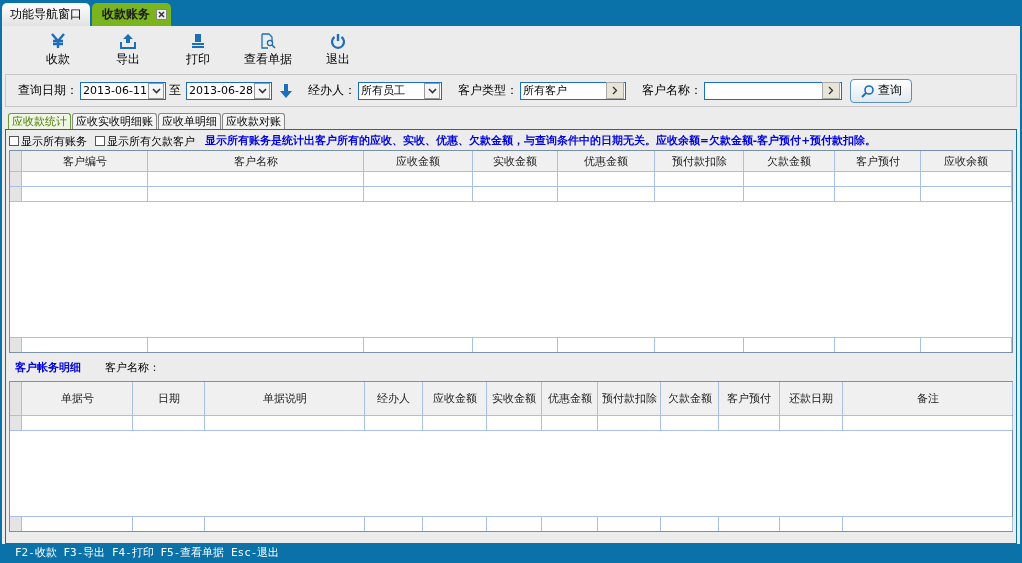  I want to click on date-picker: 2013-06-11, so click(123, 90).